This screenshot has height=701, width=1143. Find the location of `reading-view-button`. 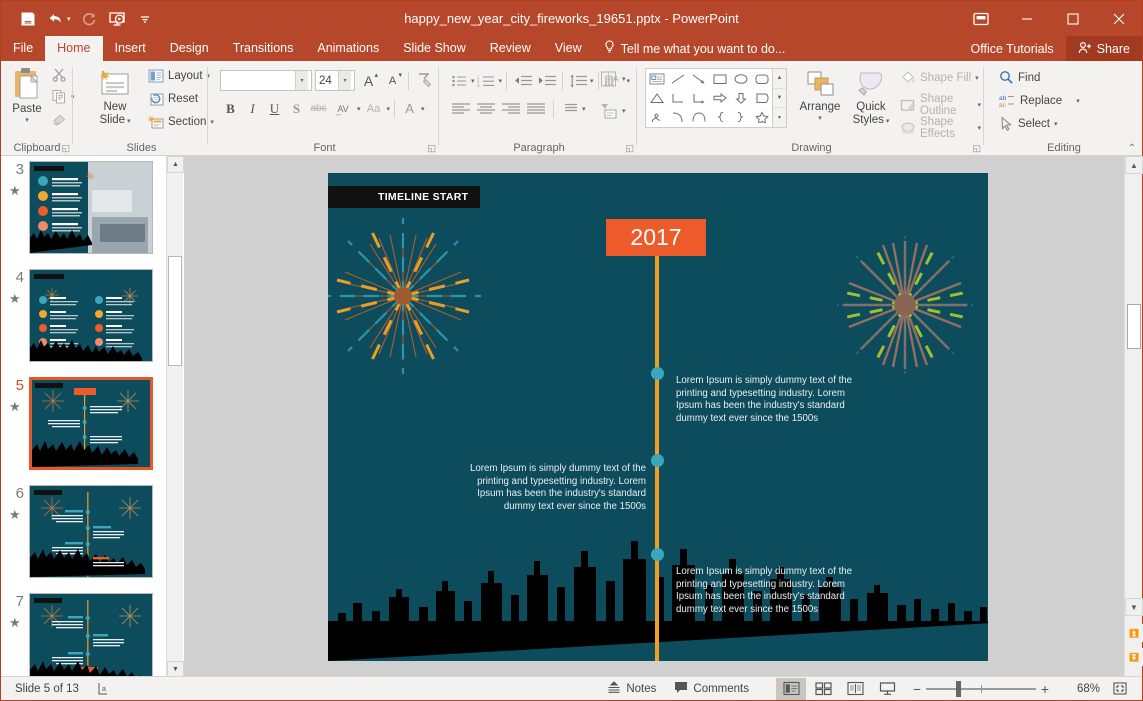

reading-view-button is located at coordinates (855, 689).